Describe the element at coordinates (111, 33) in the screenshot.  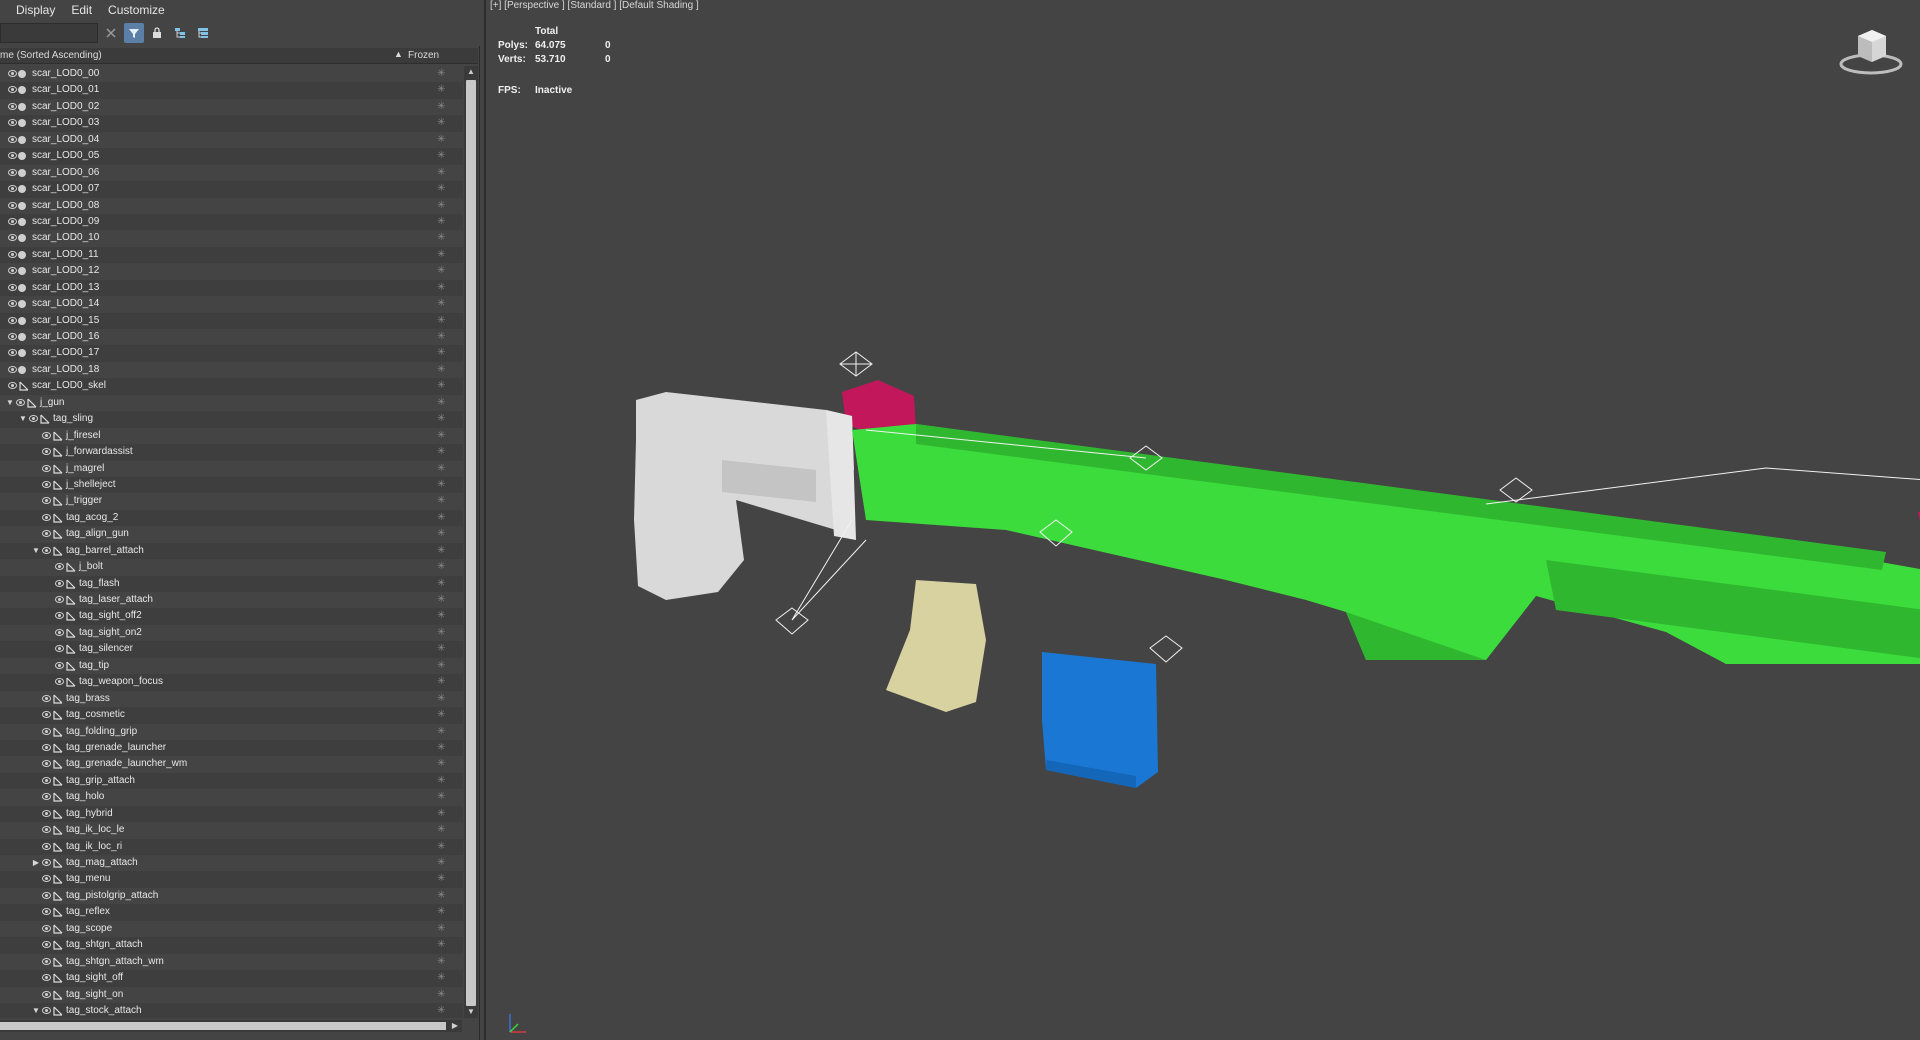
I see `close-icon` at that location.